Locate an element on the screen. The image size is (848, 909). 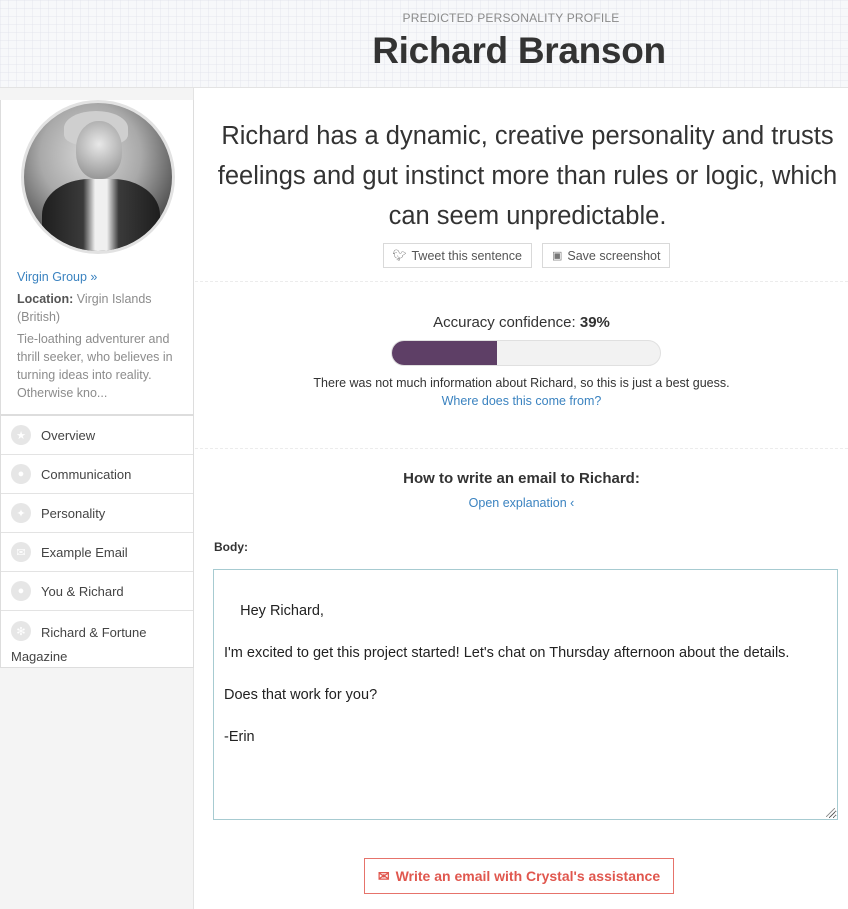
sidebar-item-label: Personality is located at coordinates (73, 513).